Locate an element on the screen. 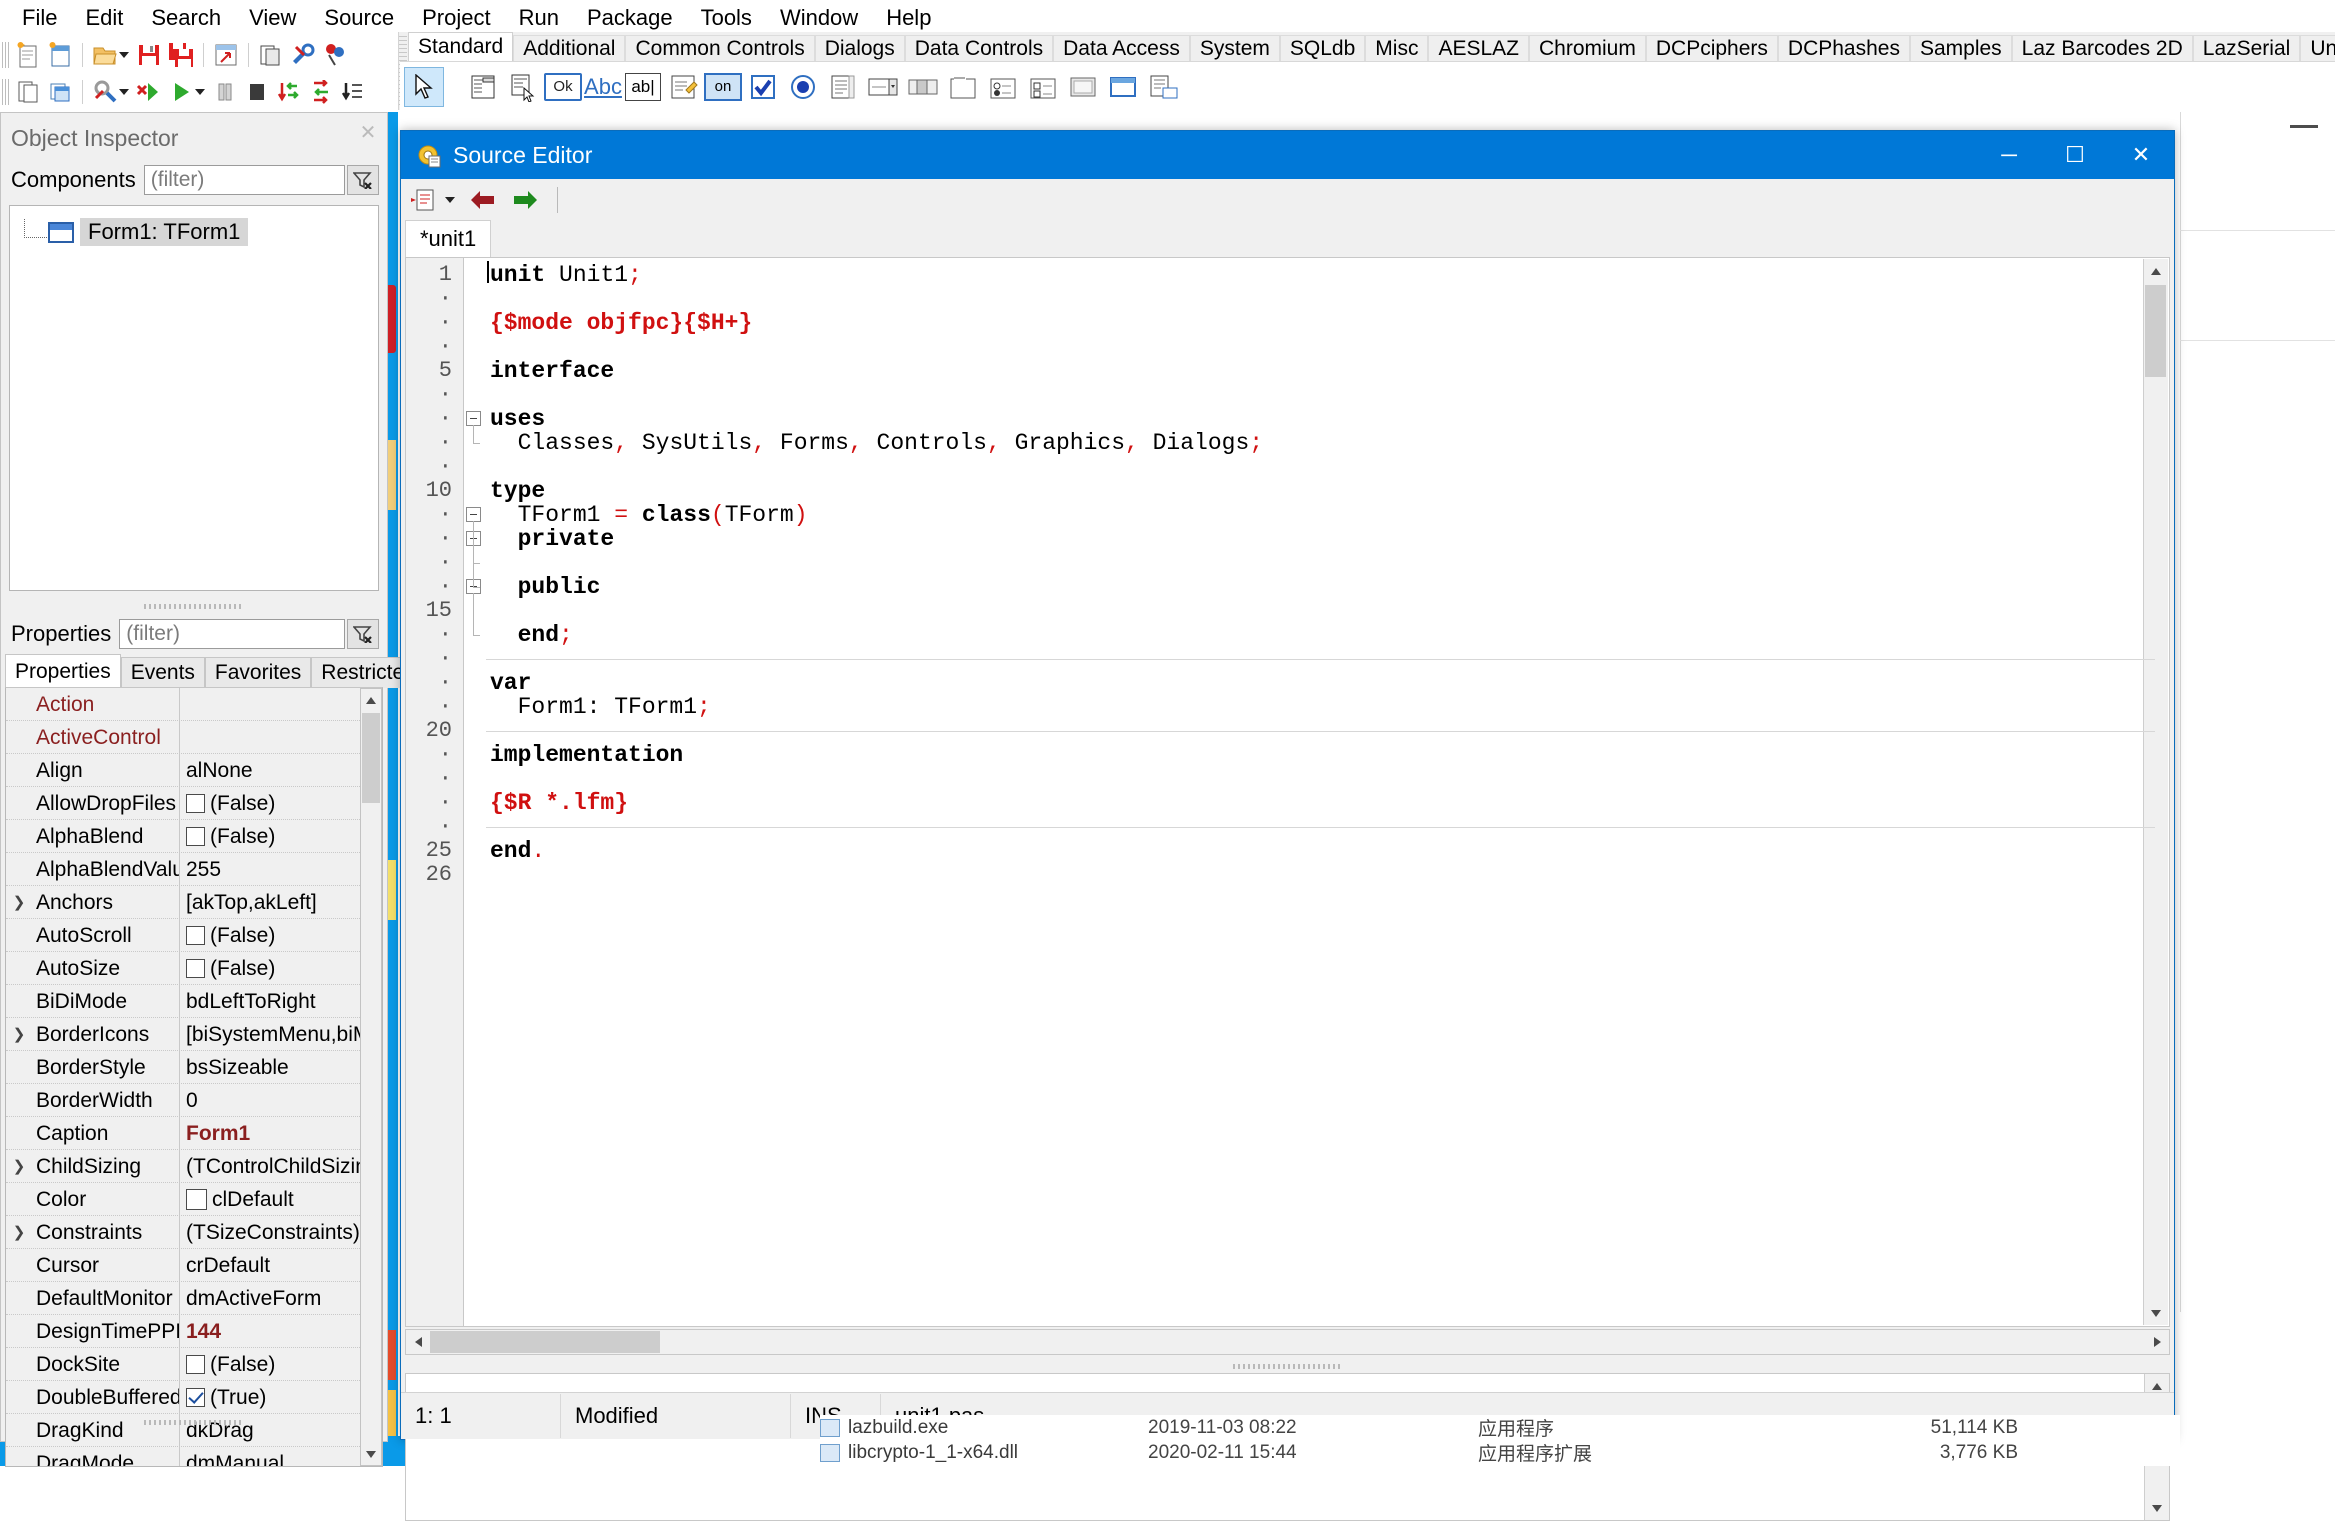 Image resolution: width=2335 pixels, height=1521 pixels. secondary-scroll-down-icon is located at coordinates (2157, 1508).